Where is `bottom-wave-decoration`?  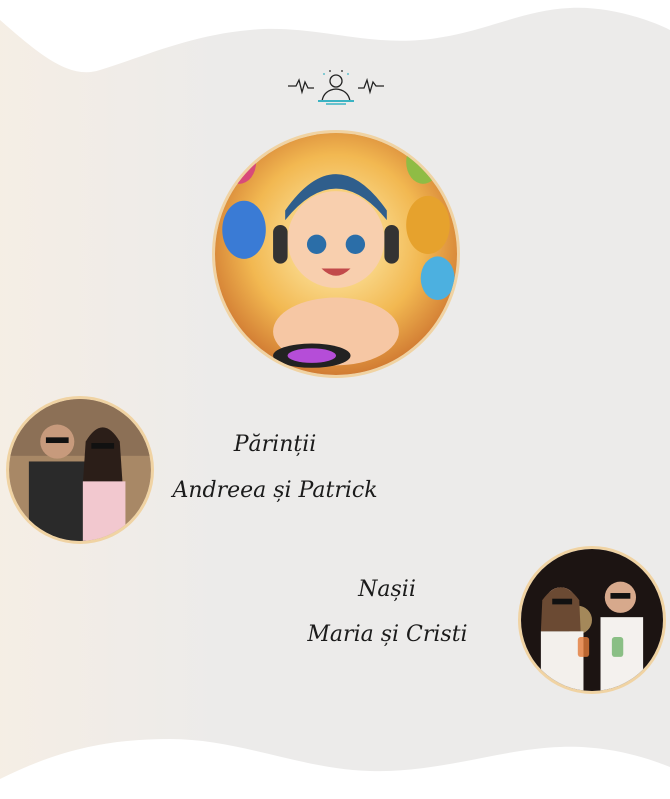 bottom-wave-decoration is located at coordinates (335, 769).